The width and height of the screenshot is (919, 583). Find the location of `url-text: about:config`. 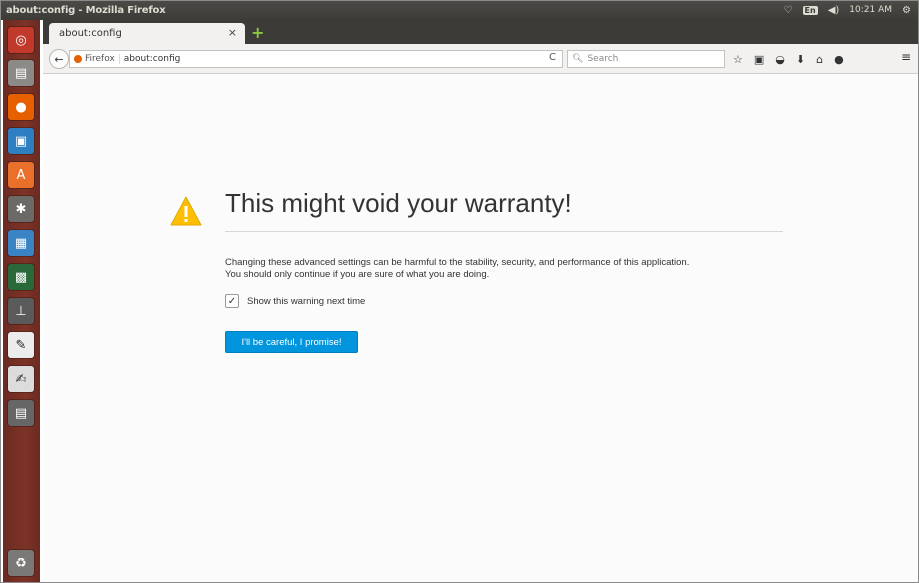

url-text: about:config is located at coordinates (152, 59).